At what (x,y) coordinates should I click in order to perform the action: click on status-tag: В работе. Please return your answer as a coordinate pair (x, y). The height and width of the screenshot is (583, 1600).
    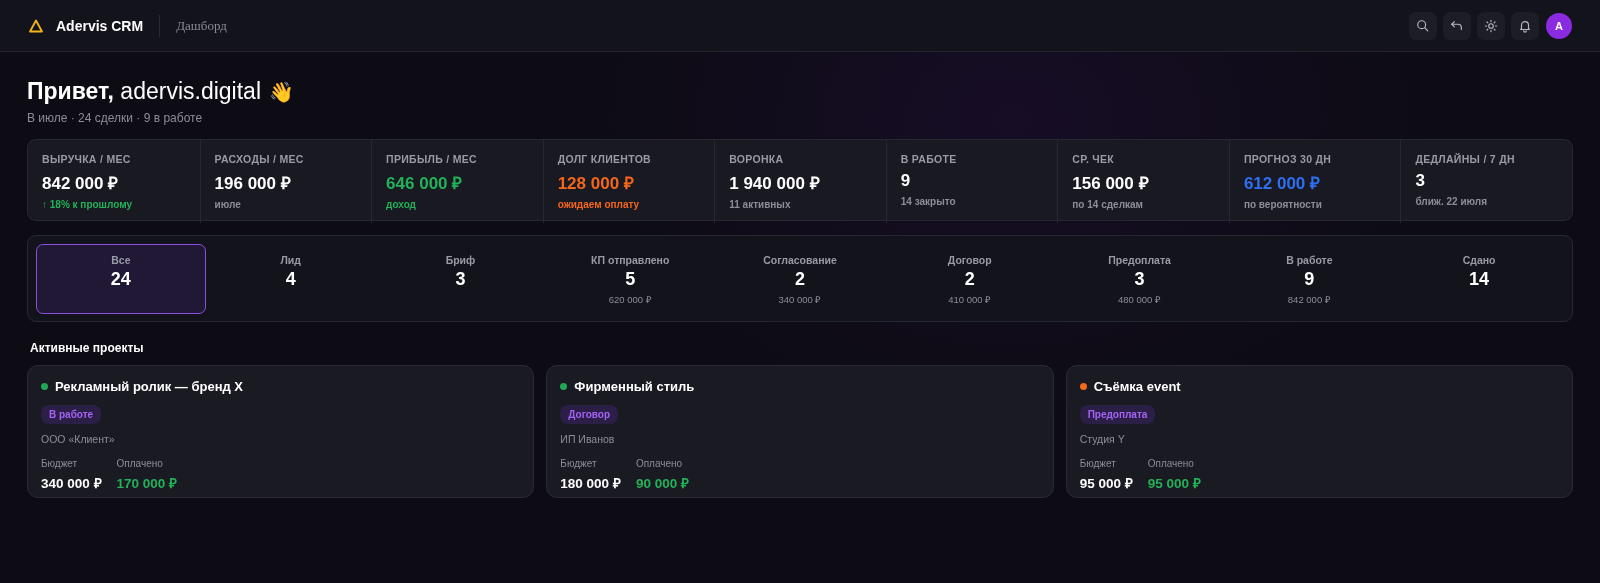
    Looking at the image, I should click on (71, 414).